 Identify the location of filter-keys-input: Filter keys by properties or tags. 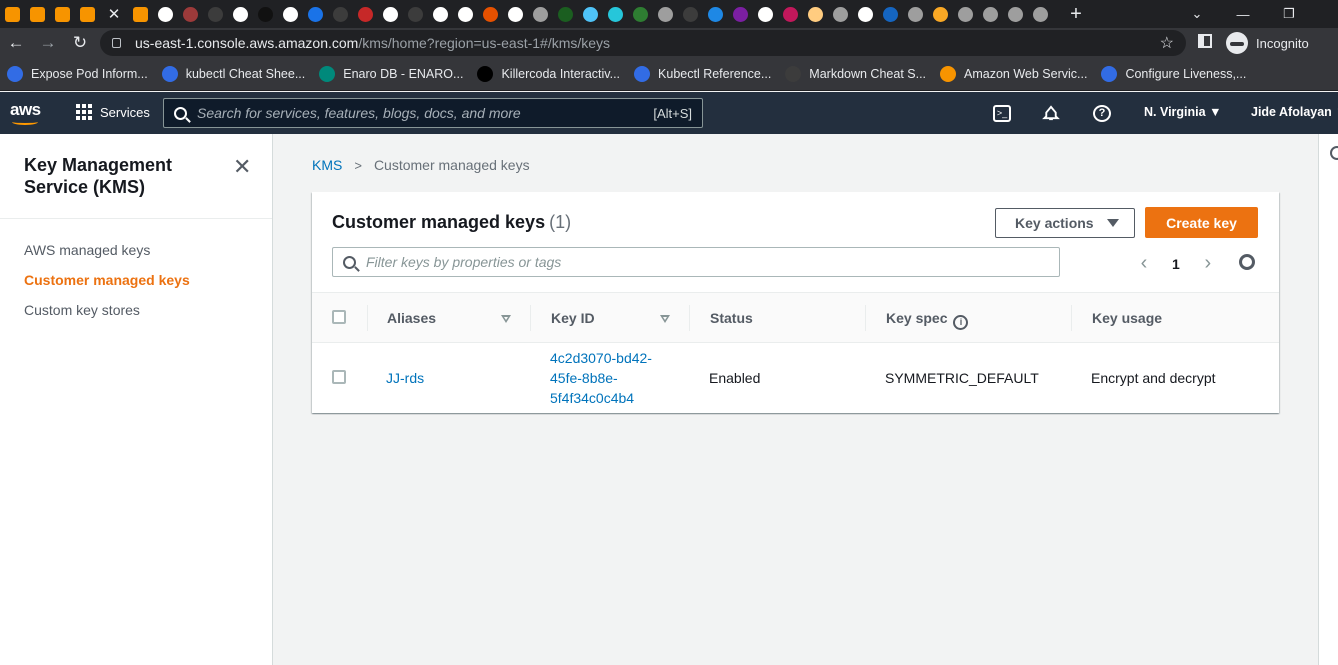
(696, 262).